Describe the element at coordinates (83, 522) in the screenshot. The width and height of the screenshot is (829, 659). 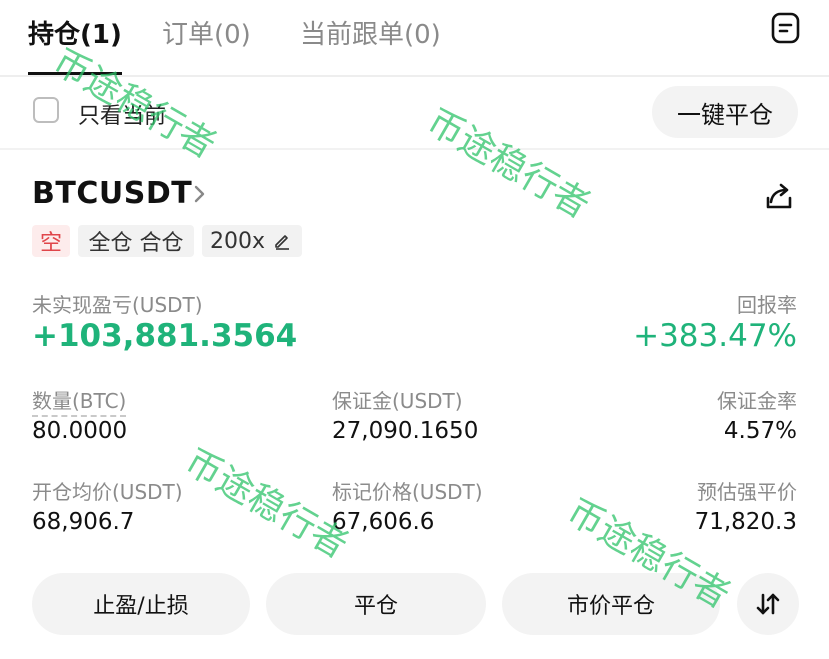
I see `entry-price-value: 68,906.7` at that location.